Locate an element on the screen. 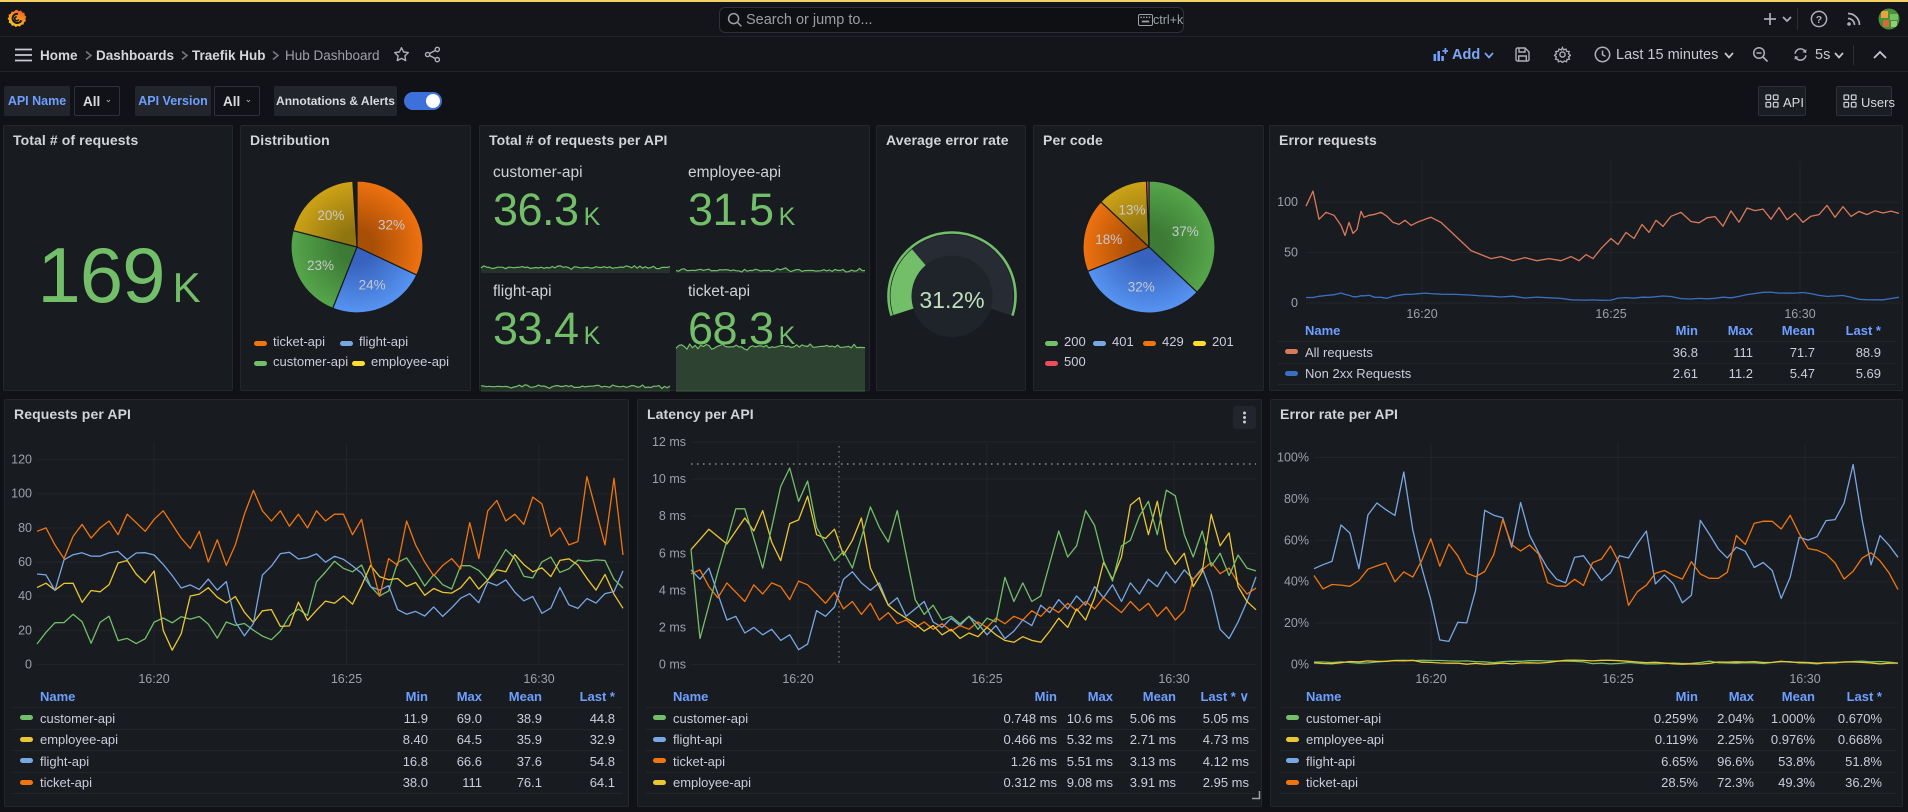 The width and height of the screenshot is (1908, 812). svg-text: 0% is located at coordinates (1300, 665).